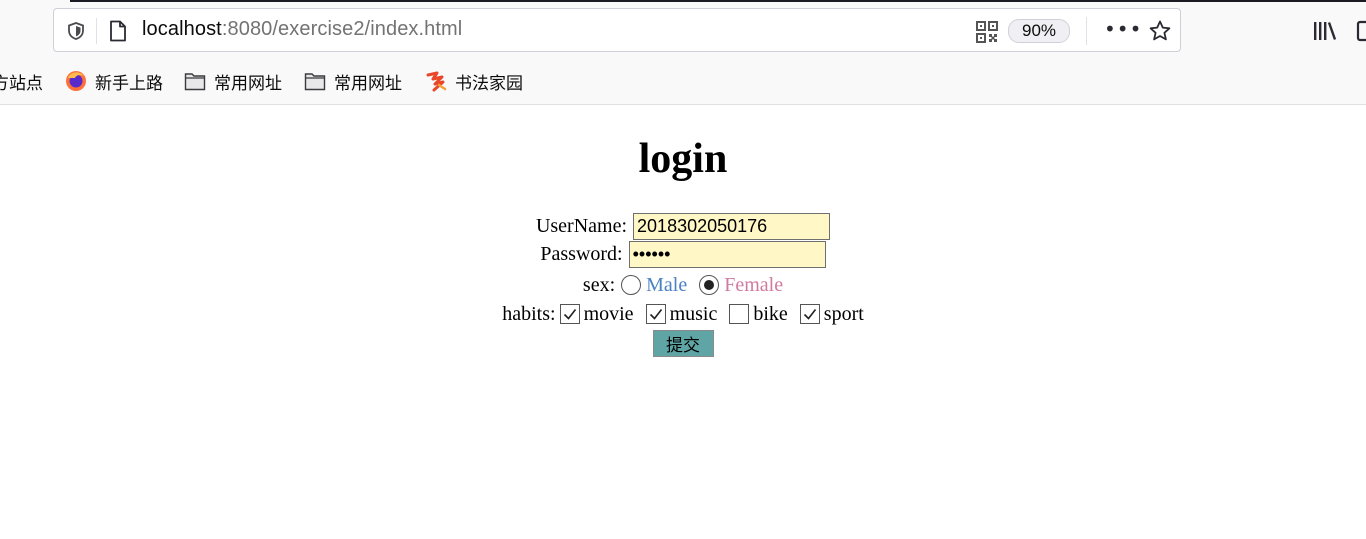 The width and height of the screenshot is (1366, 539). What do you see at coordinates (709, 285) in the screenshot?
I see `female-radio` at bounding box center [709, 285].